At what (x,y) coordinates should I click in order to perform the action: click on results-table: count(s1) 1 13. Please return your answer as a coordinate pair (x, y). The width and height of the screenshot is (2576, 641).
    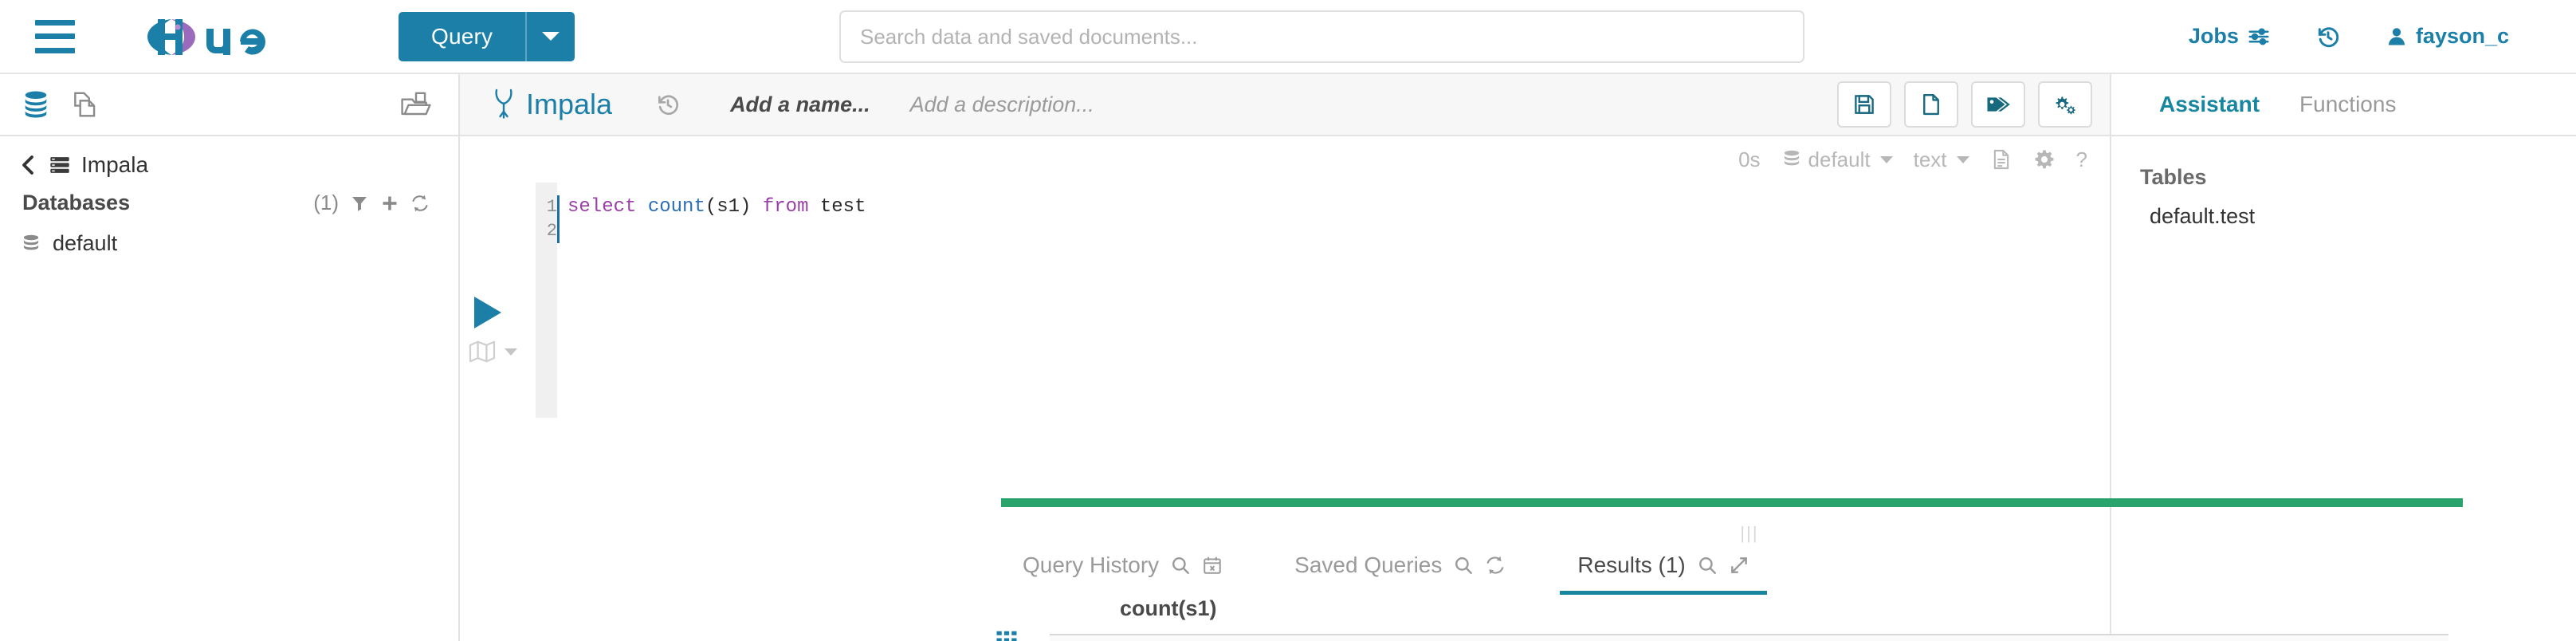
    Looking at the image, I should click on (1749, 618).